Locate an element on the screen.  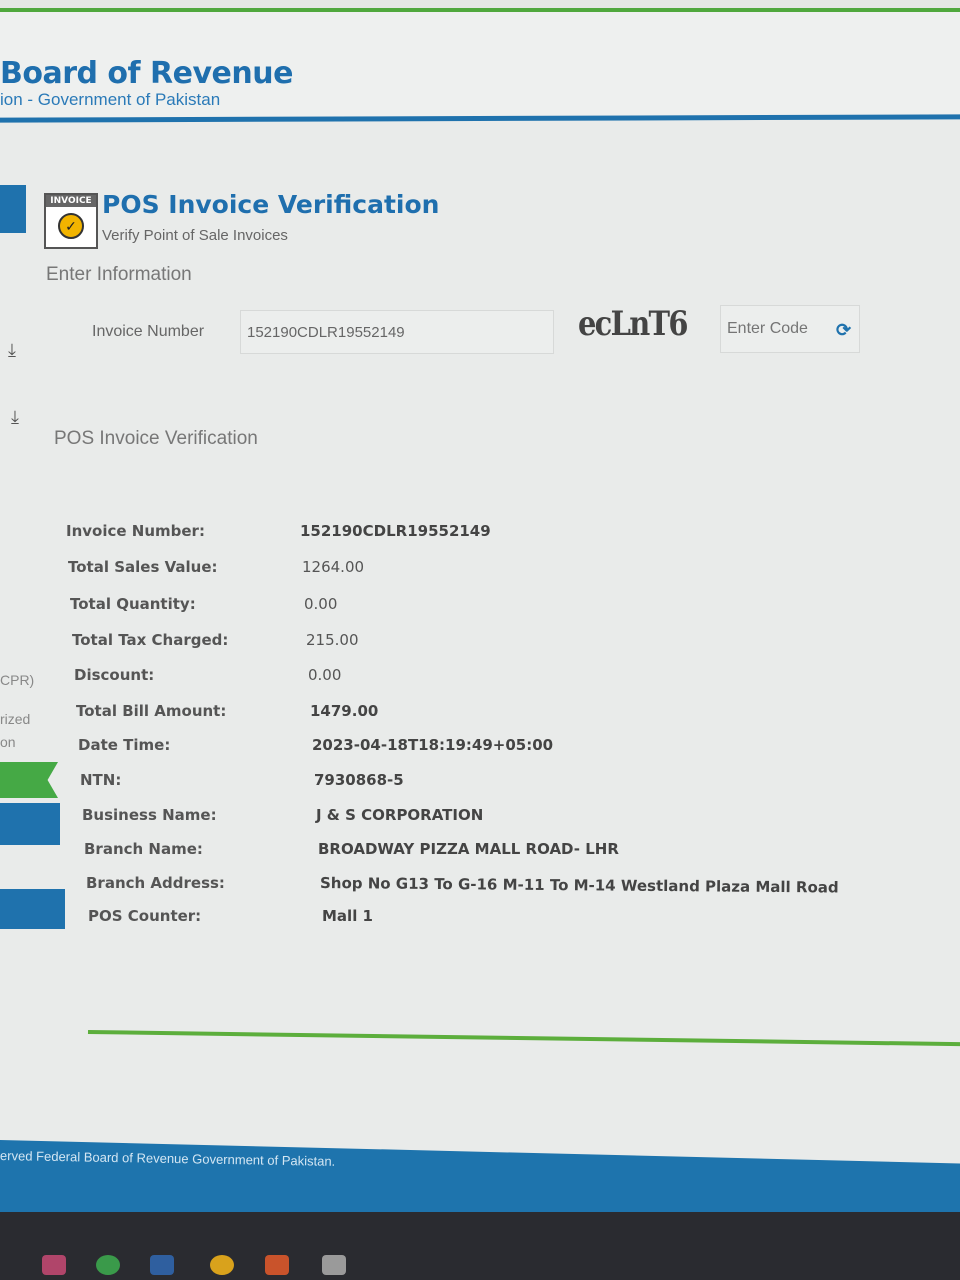
site-title: Board of Revenue is located at coordinates (146, 73).